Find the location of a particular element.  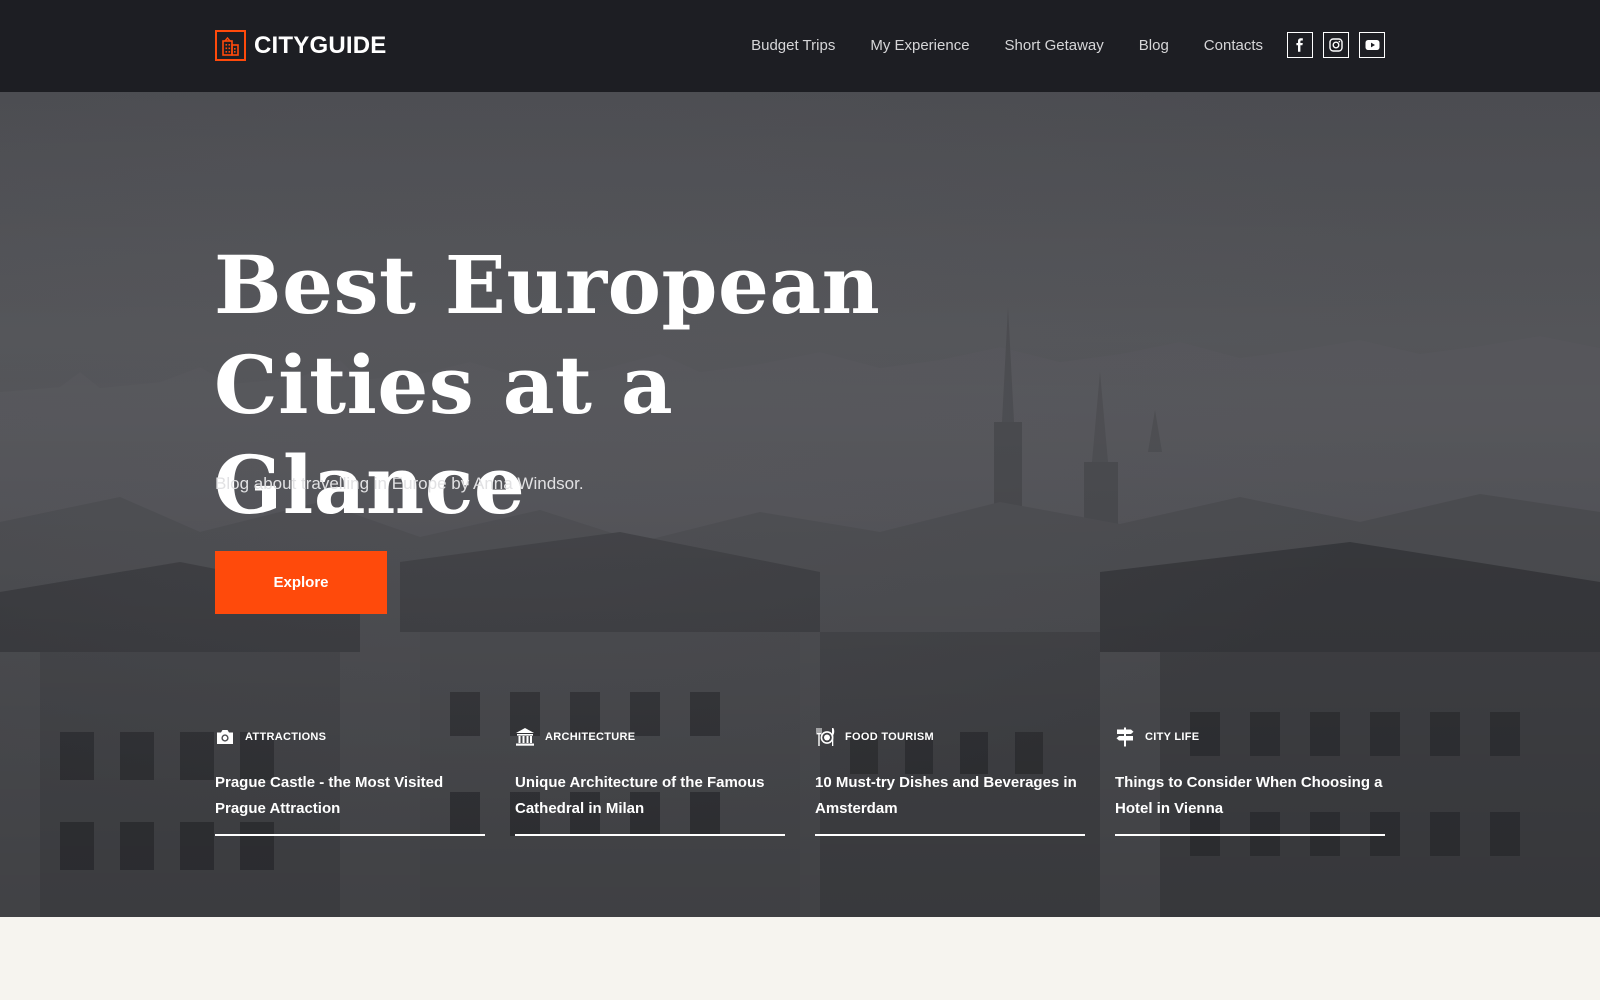

instagram-button is located at coordinates (1336, 45).